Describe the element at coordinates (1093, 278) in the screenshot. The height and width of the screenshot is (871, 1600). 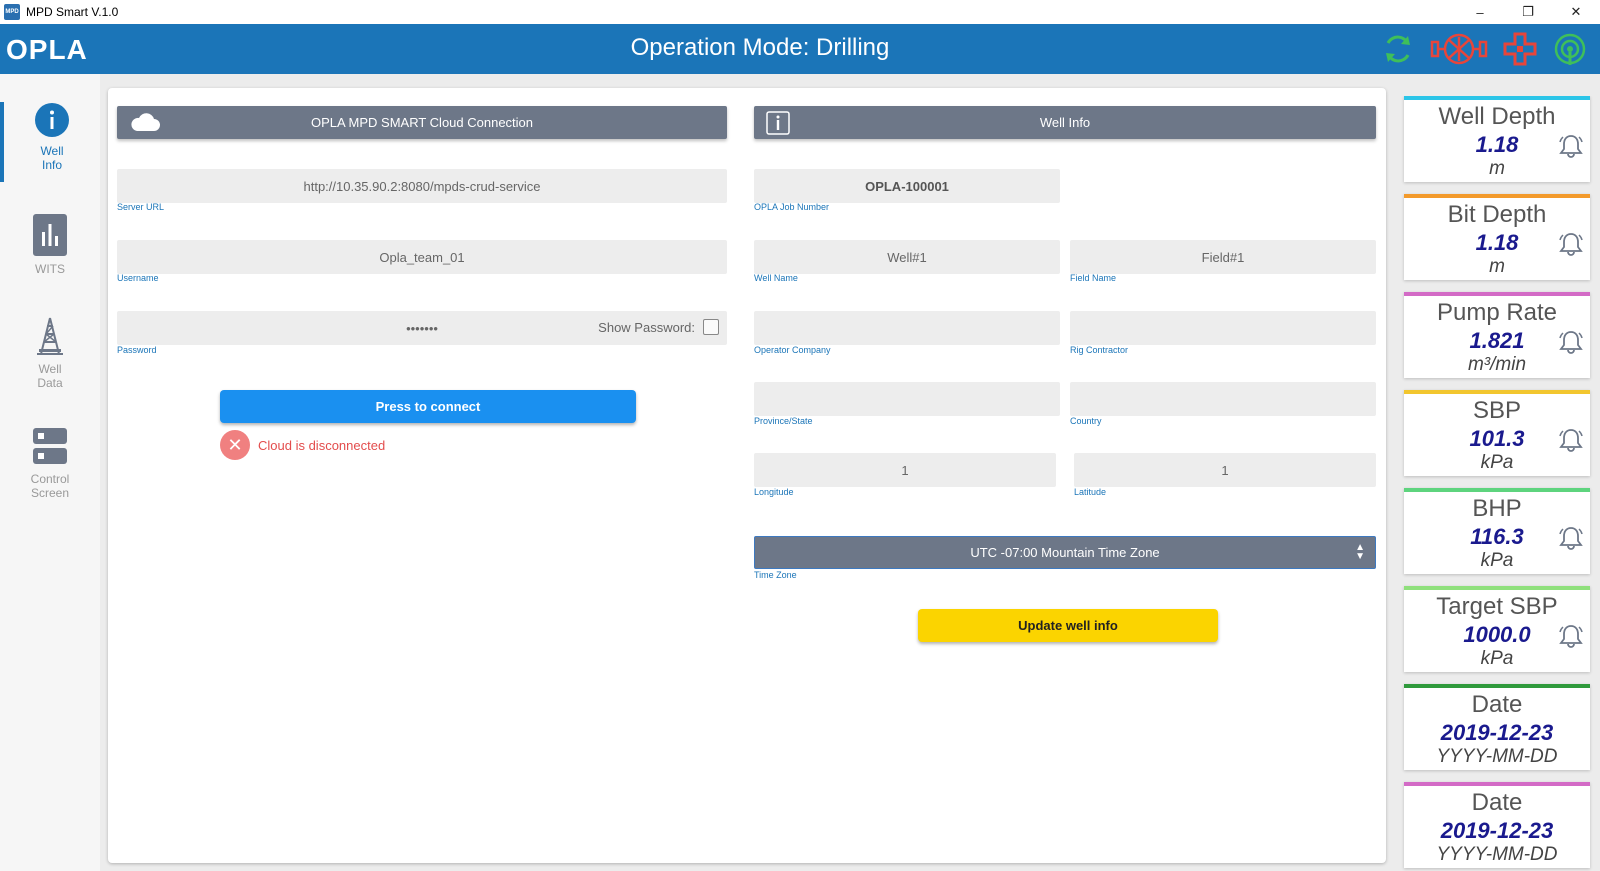
I see `field-name-label: Field Name` at that location.